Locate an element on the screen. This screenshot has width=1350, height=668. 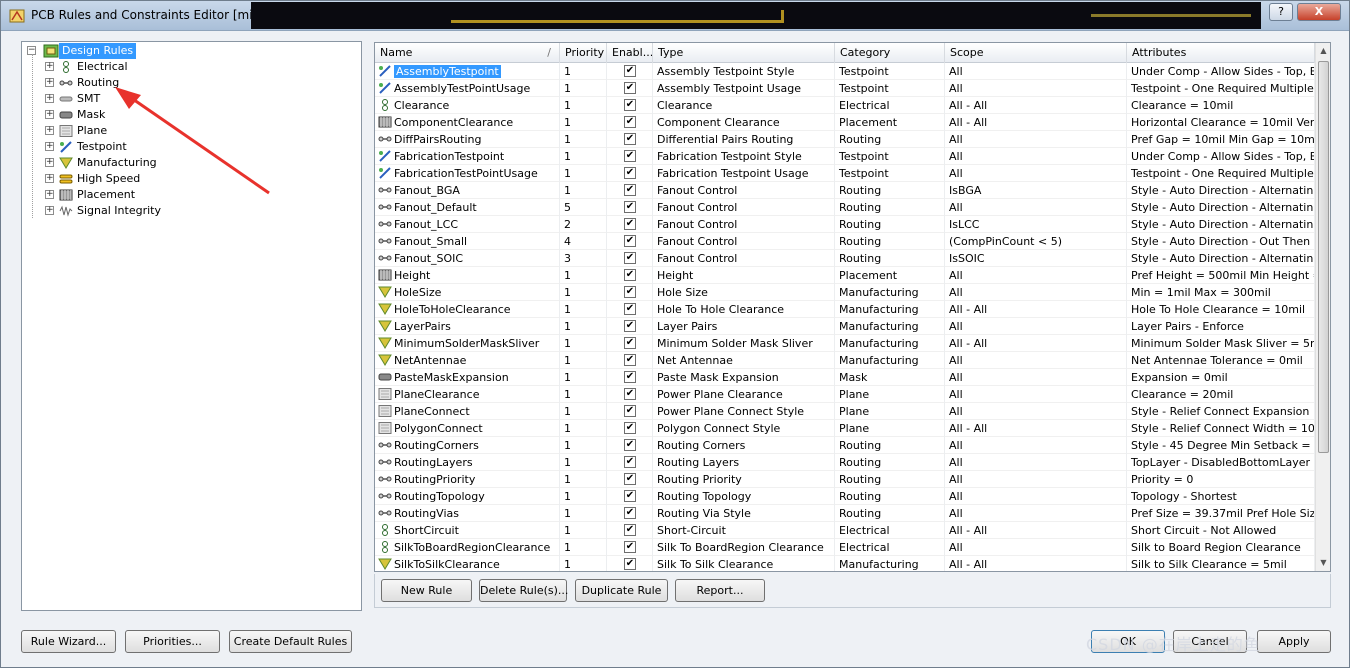
cell-name: RoutingVias is located at coordinates (467, 513).